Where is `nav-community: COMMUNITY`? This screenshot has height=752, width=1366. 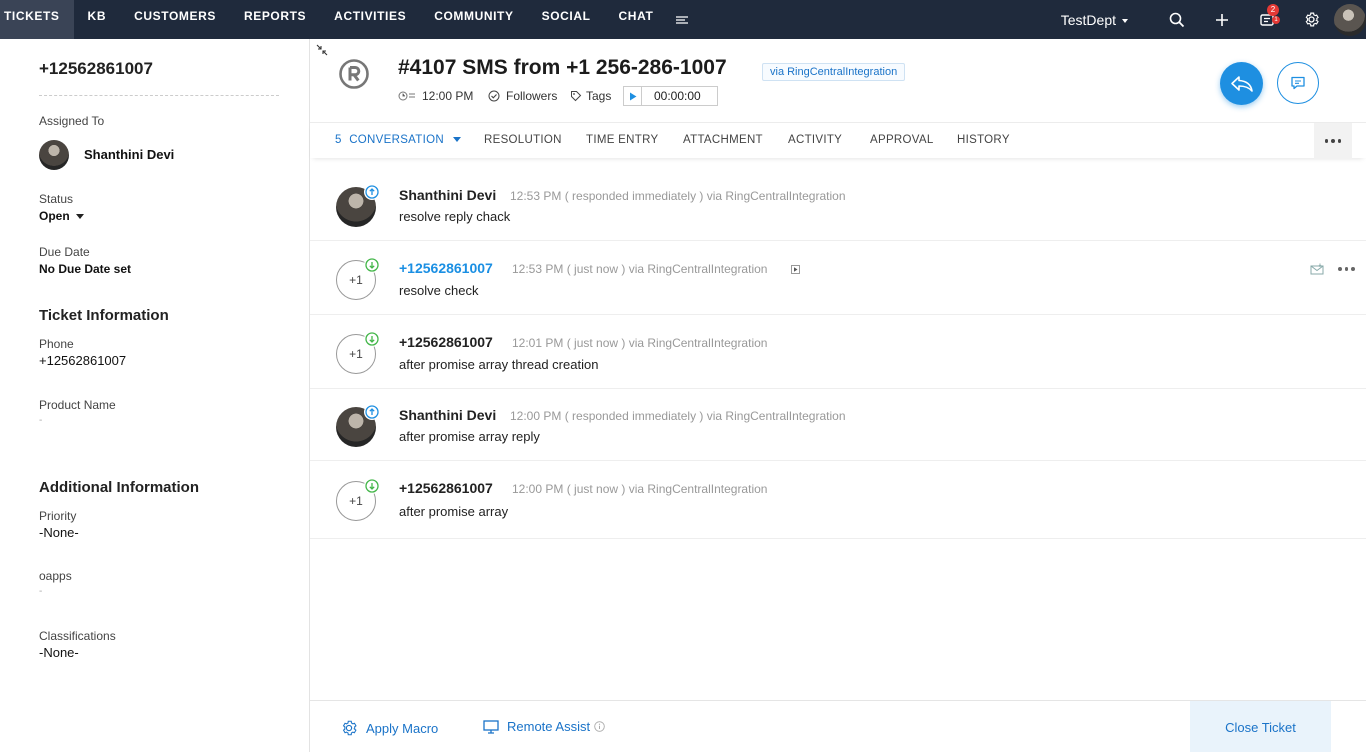
nav-community: COMMUNITY is located at coordinates (473, 19).